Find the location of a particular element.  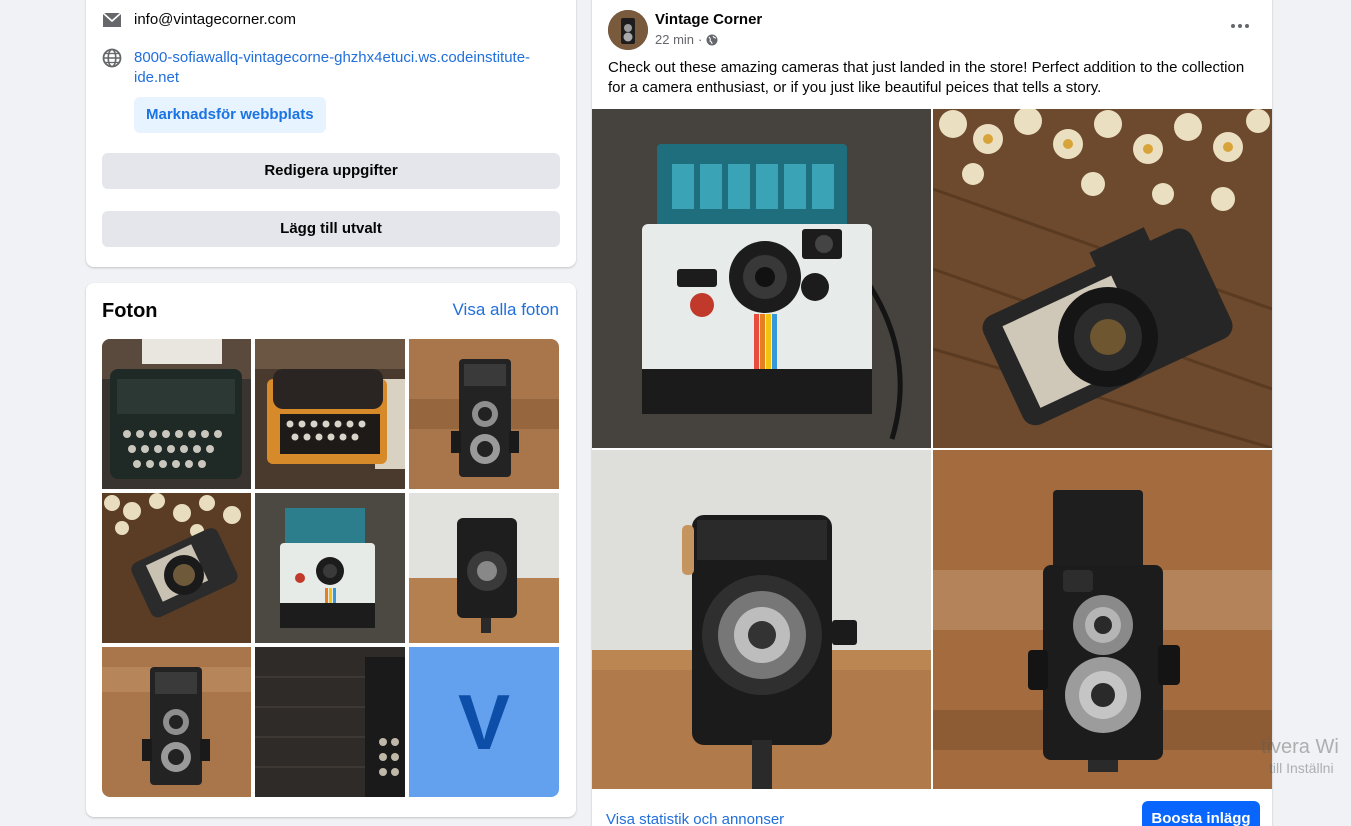

photo-typewriter-dark is located at coordinates (176, 414).